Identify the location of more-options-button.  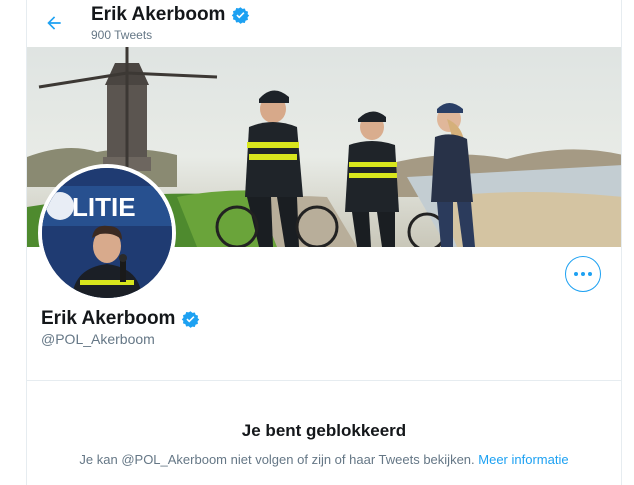
(583, 274).